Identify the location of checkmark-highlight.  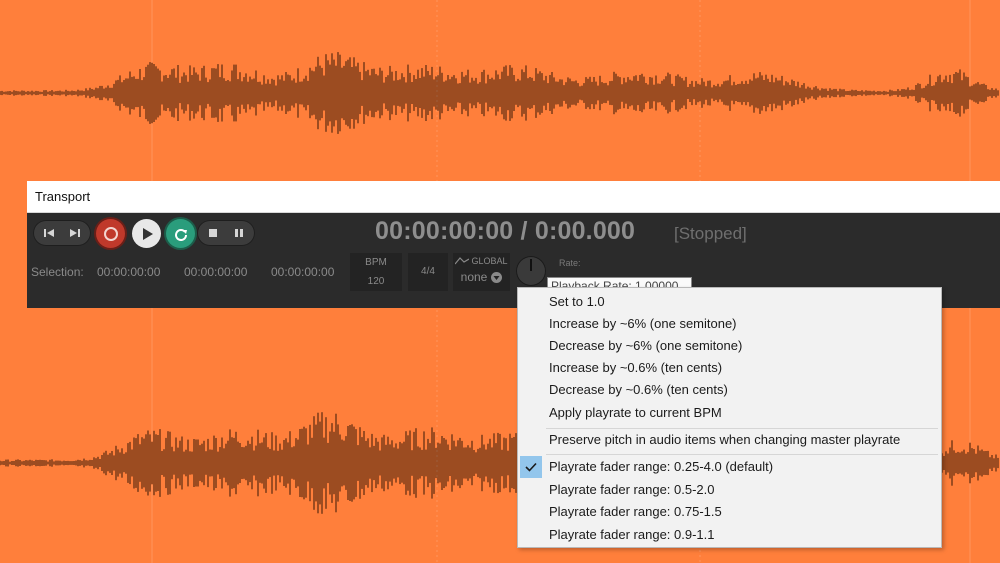
(531, 467).